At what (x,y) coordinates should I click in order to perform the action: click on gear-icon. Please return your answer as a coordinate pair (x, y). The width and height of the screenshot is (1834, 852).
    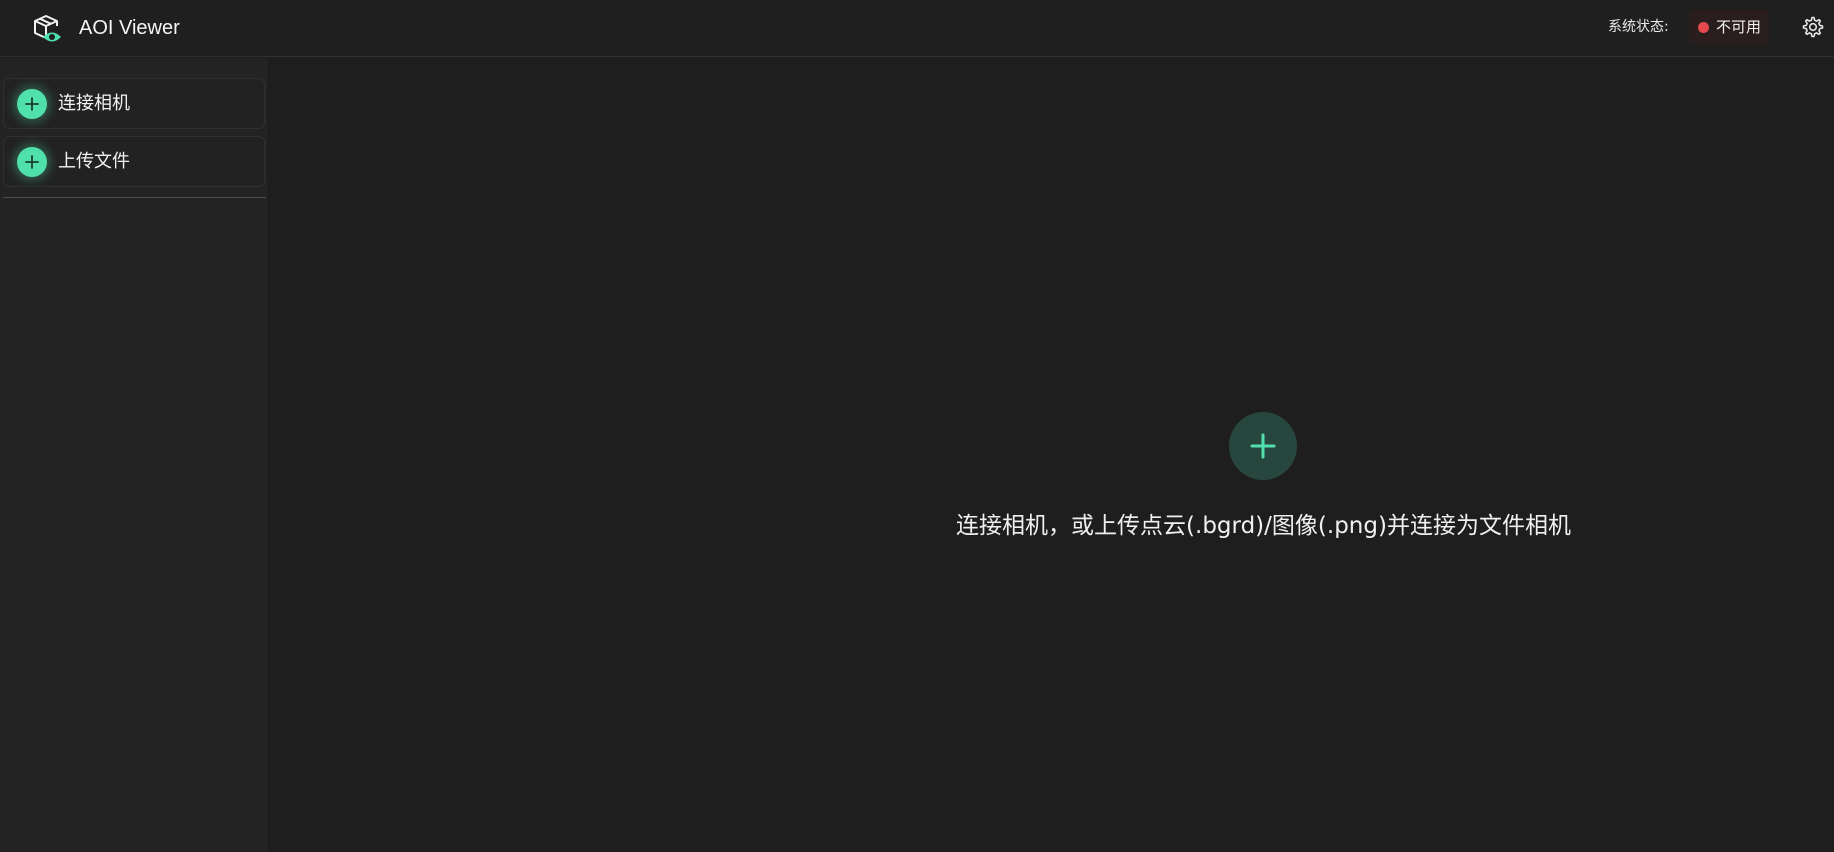
    Looking at the image, I should click on (1813, 27).